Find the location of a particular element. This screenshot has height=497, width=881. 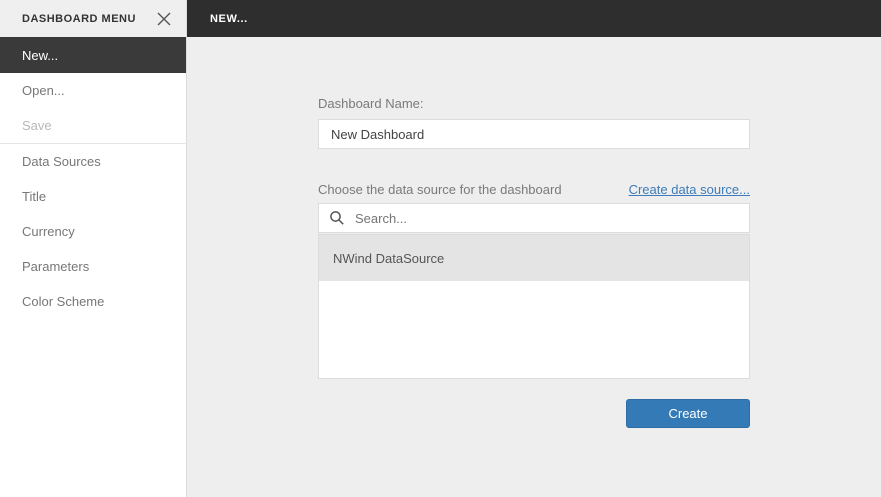

choose-data-source-label: Choose the data source for the dashboard is located at coordinates (440, 189).